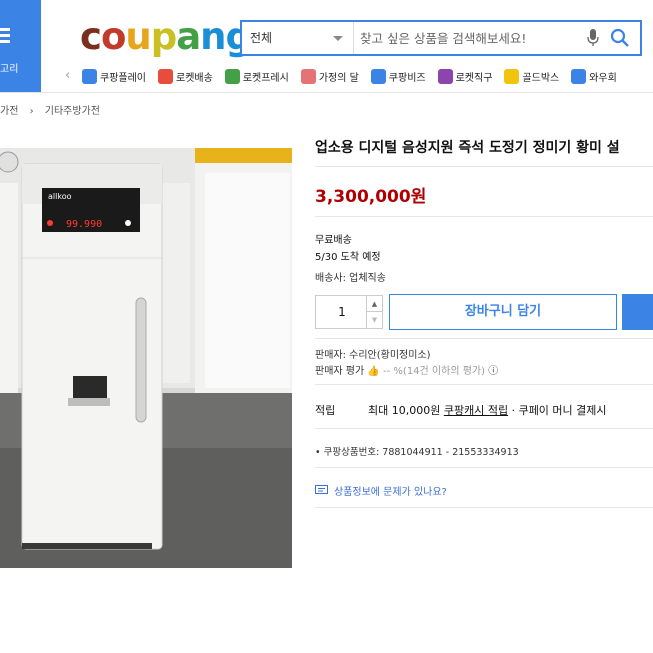  I want to click on quick-link-item: 쿠팡플레이, so click(114, 76).